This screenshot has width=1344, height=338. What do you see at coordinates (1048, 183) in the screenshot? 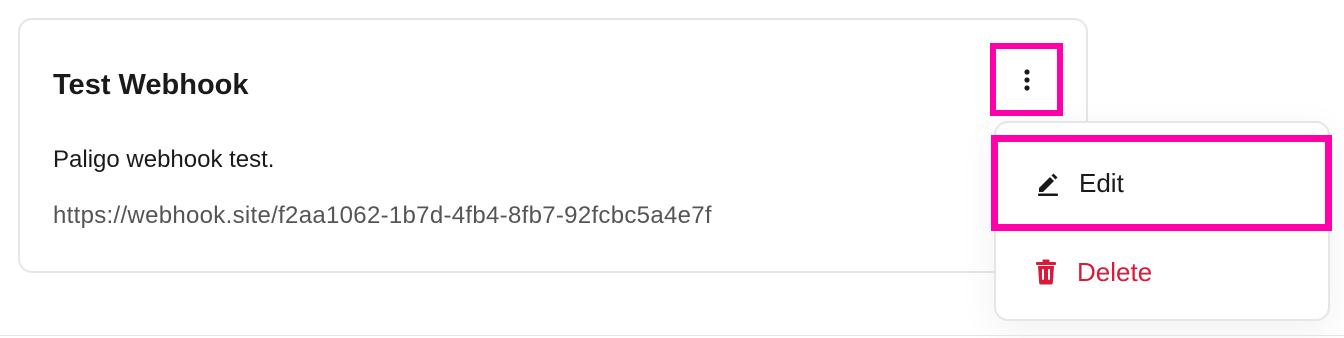
I see `pencil-icon` at bounding box center [1048, 183].